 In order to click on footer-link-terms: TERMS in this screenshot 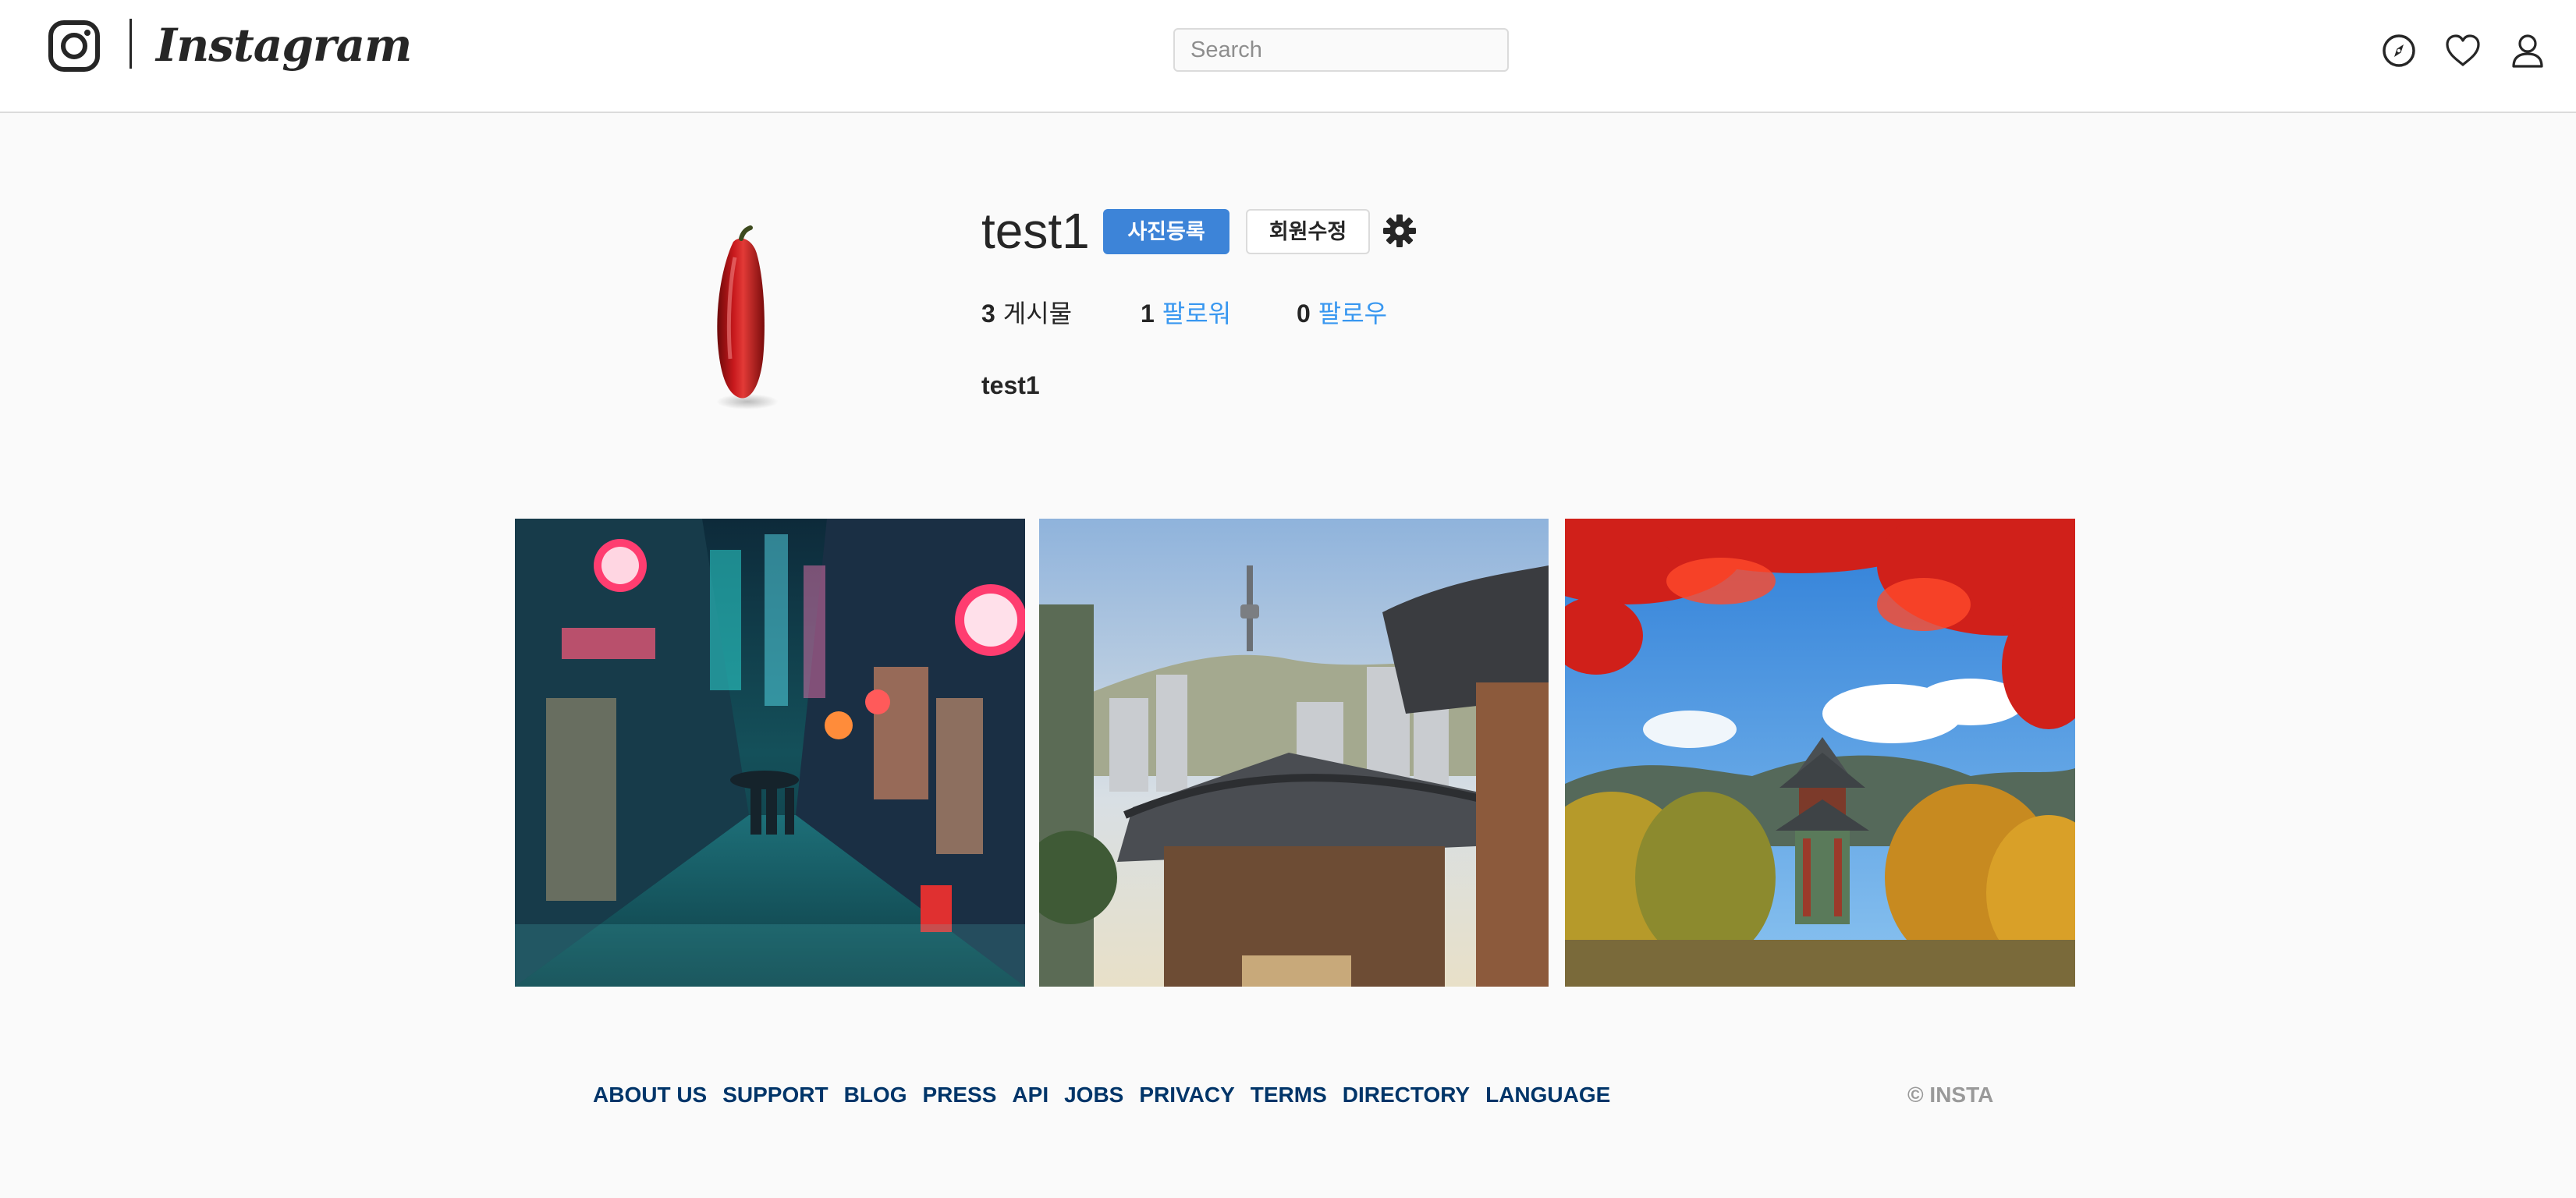, I will do `click(1289, 1095)`.